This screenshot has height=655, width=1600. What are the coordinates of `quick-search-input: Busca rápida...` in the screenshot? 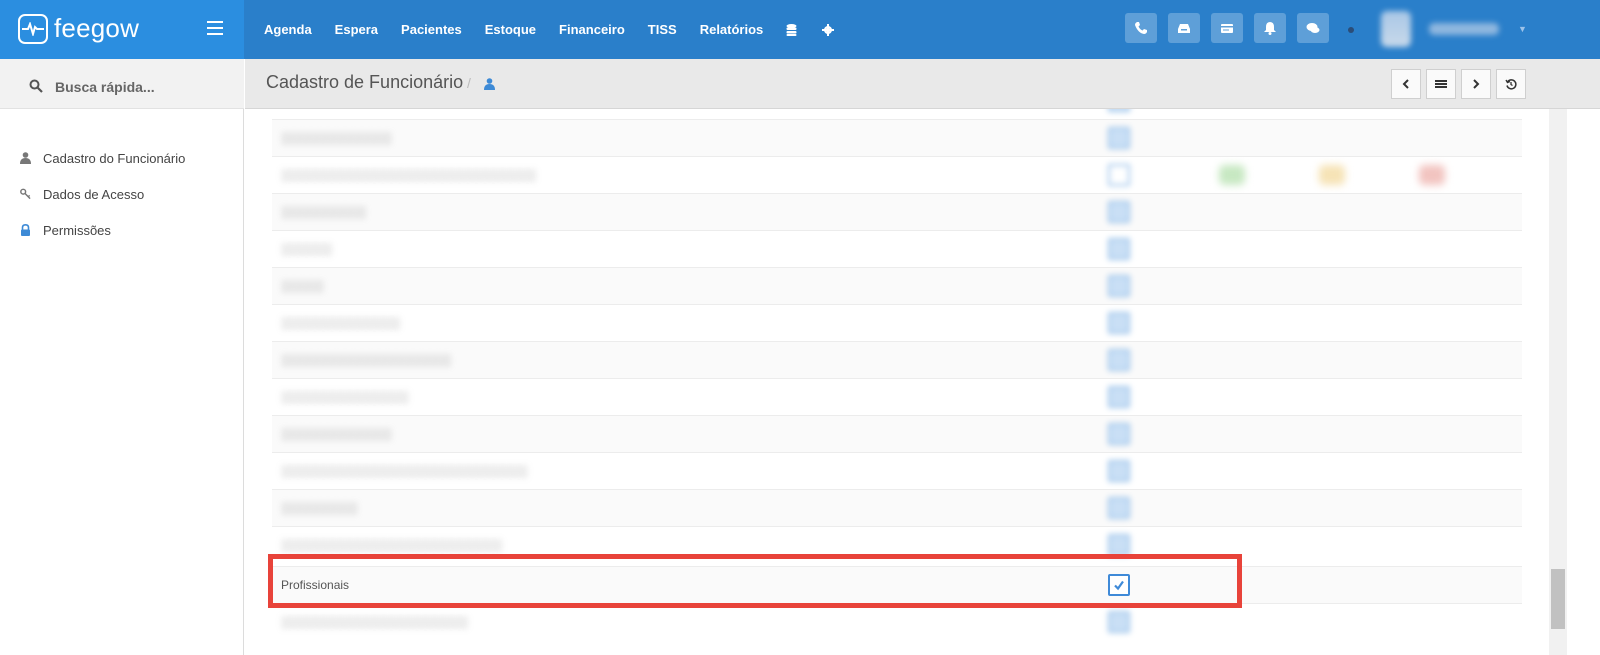 It's located at (122, 84).